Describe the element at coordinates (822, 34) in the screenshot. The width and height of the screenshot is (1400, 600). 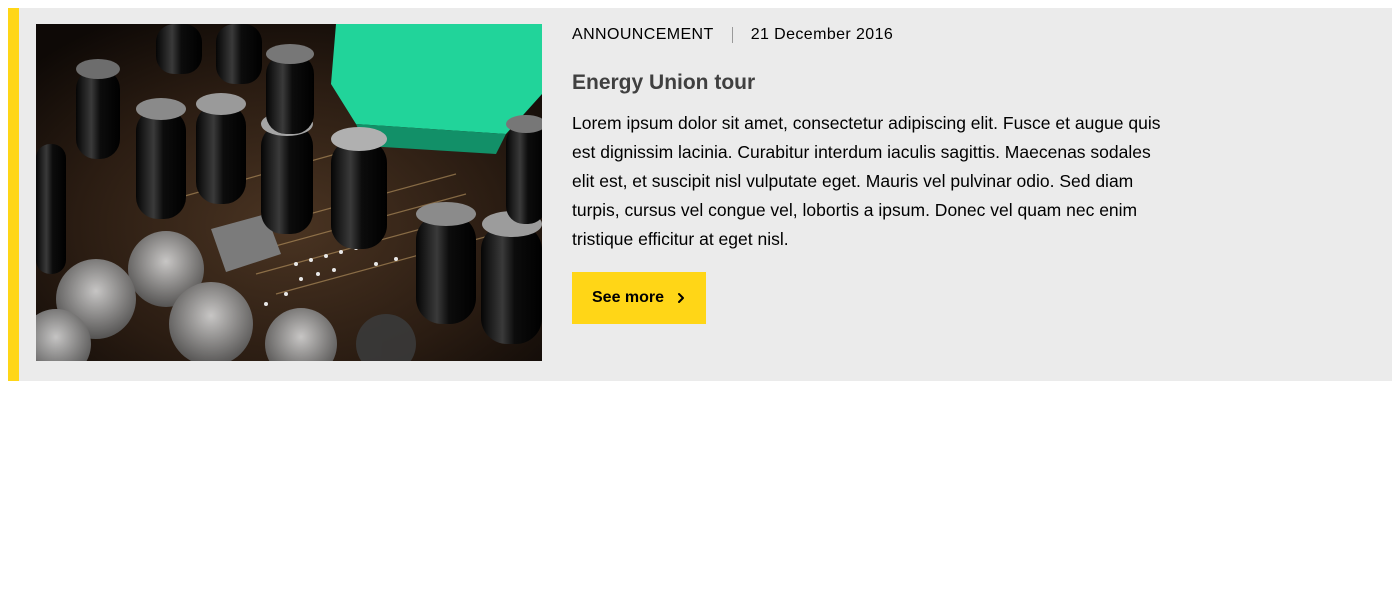
I see `article-date: 21 December 2016` at that location.